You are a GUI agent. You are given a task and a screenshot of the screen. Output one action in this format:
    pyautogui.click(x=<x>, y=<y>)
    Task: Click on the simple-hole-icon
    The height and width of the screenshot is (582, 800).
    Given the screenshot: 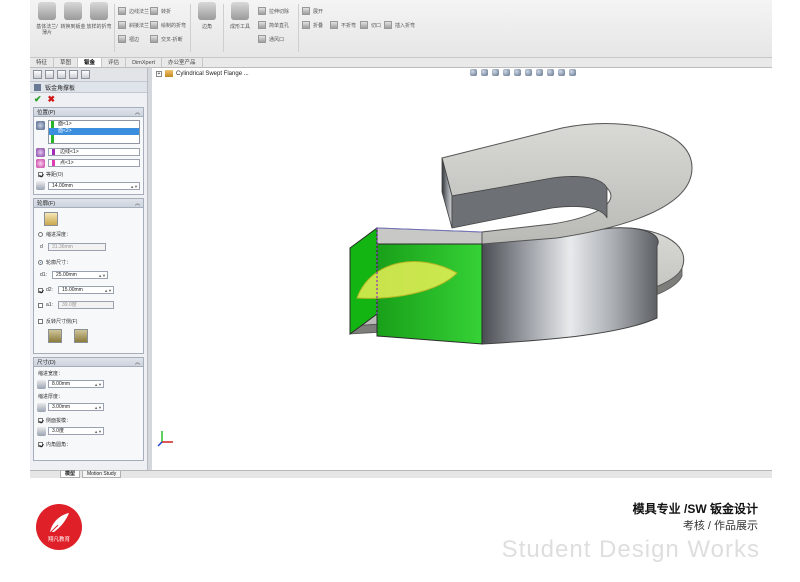 What is the action you would take?
    pyautogui.click(x=262, y=25)
    